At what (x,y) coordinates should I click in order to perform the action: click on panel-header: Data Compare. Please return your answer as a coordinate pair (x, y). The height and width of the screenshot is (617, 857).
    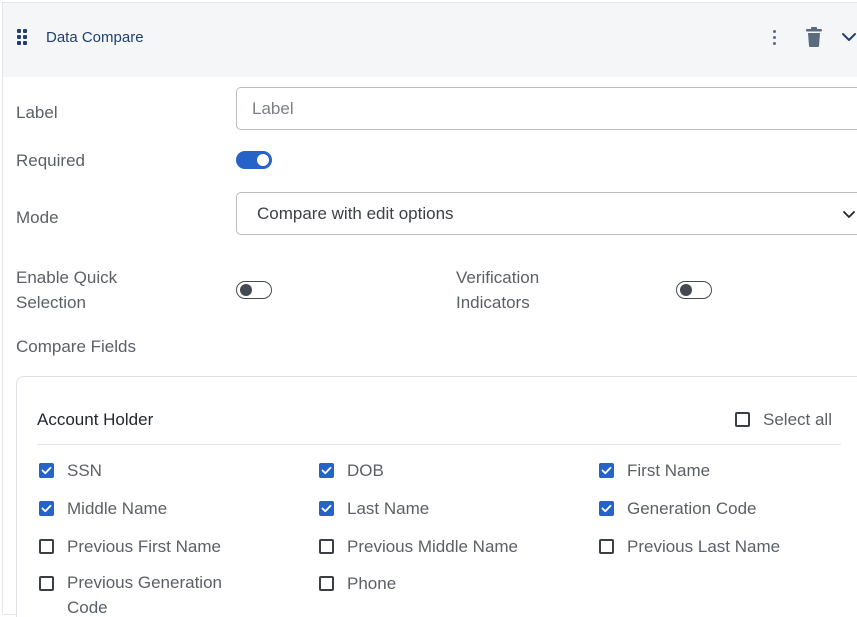
    Looking at the image, I should click on (430, 40).